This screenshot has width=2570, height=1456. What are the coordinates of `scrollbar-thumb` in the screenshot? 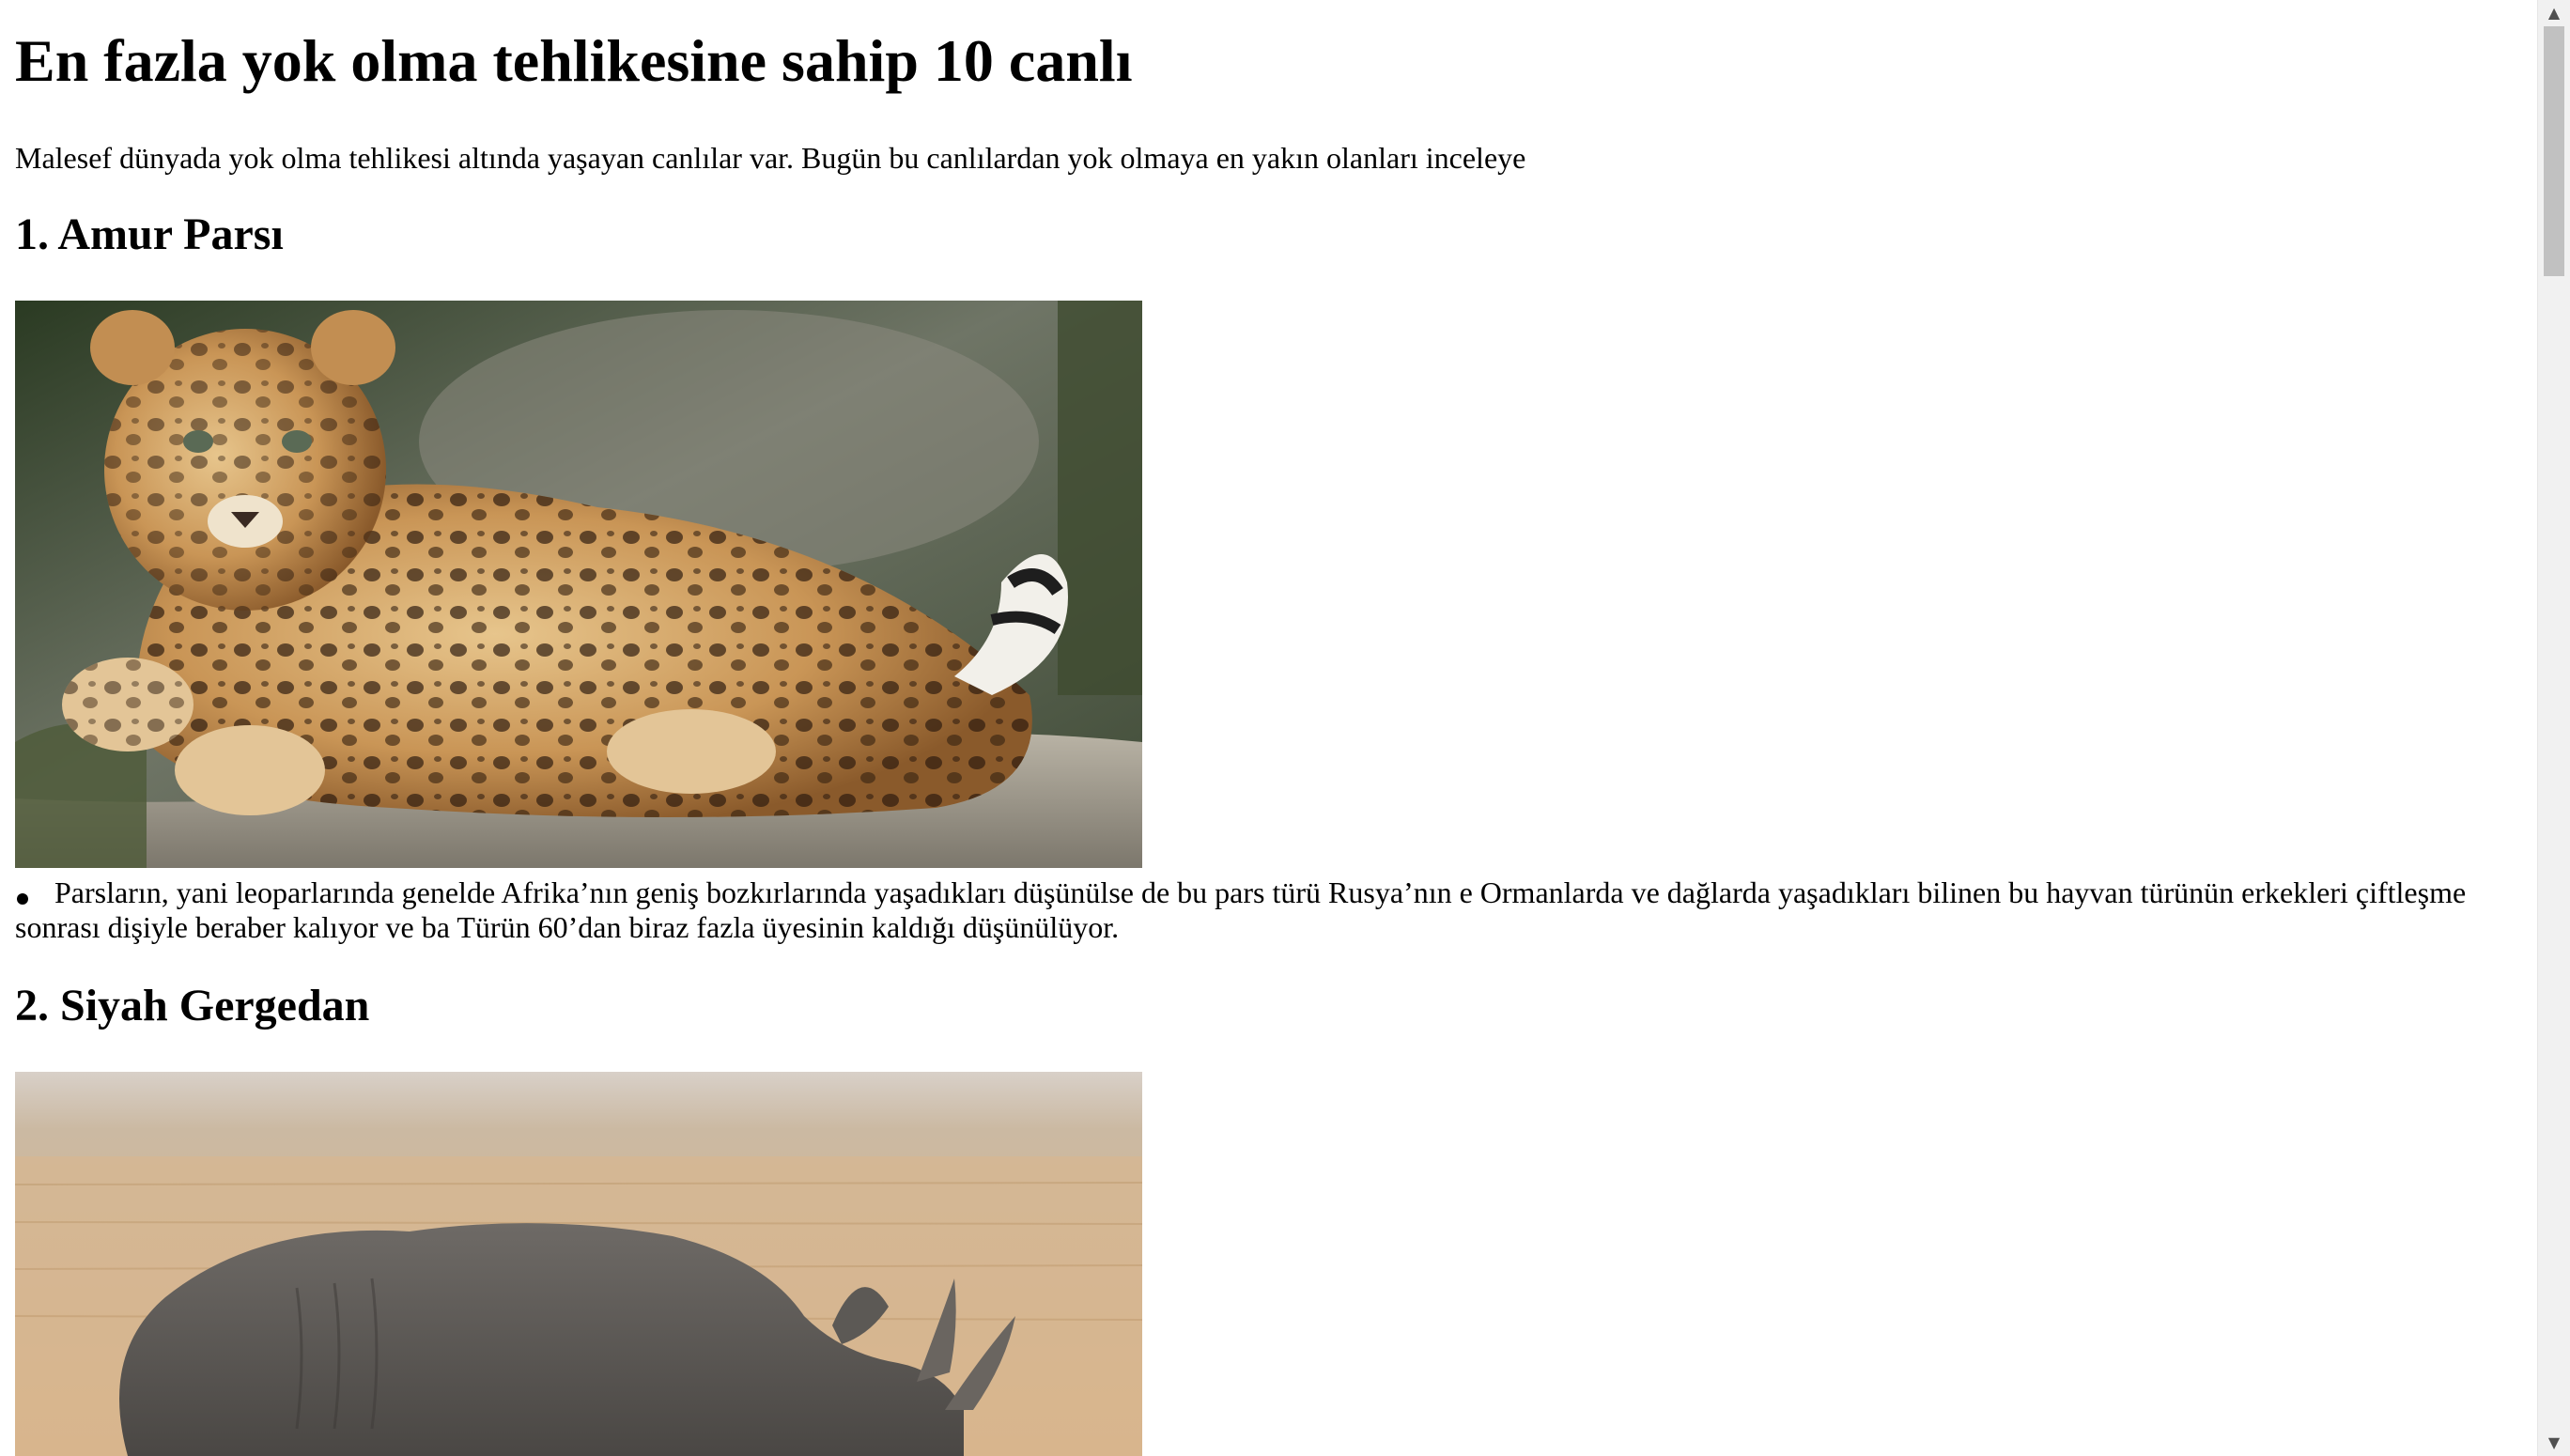 It's located at (2554, 151).